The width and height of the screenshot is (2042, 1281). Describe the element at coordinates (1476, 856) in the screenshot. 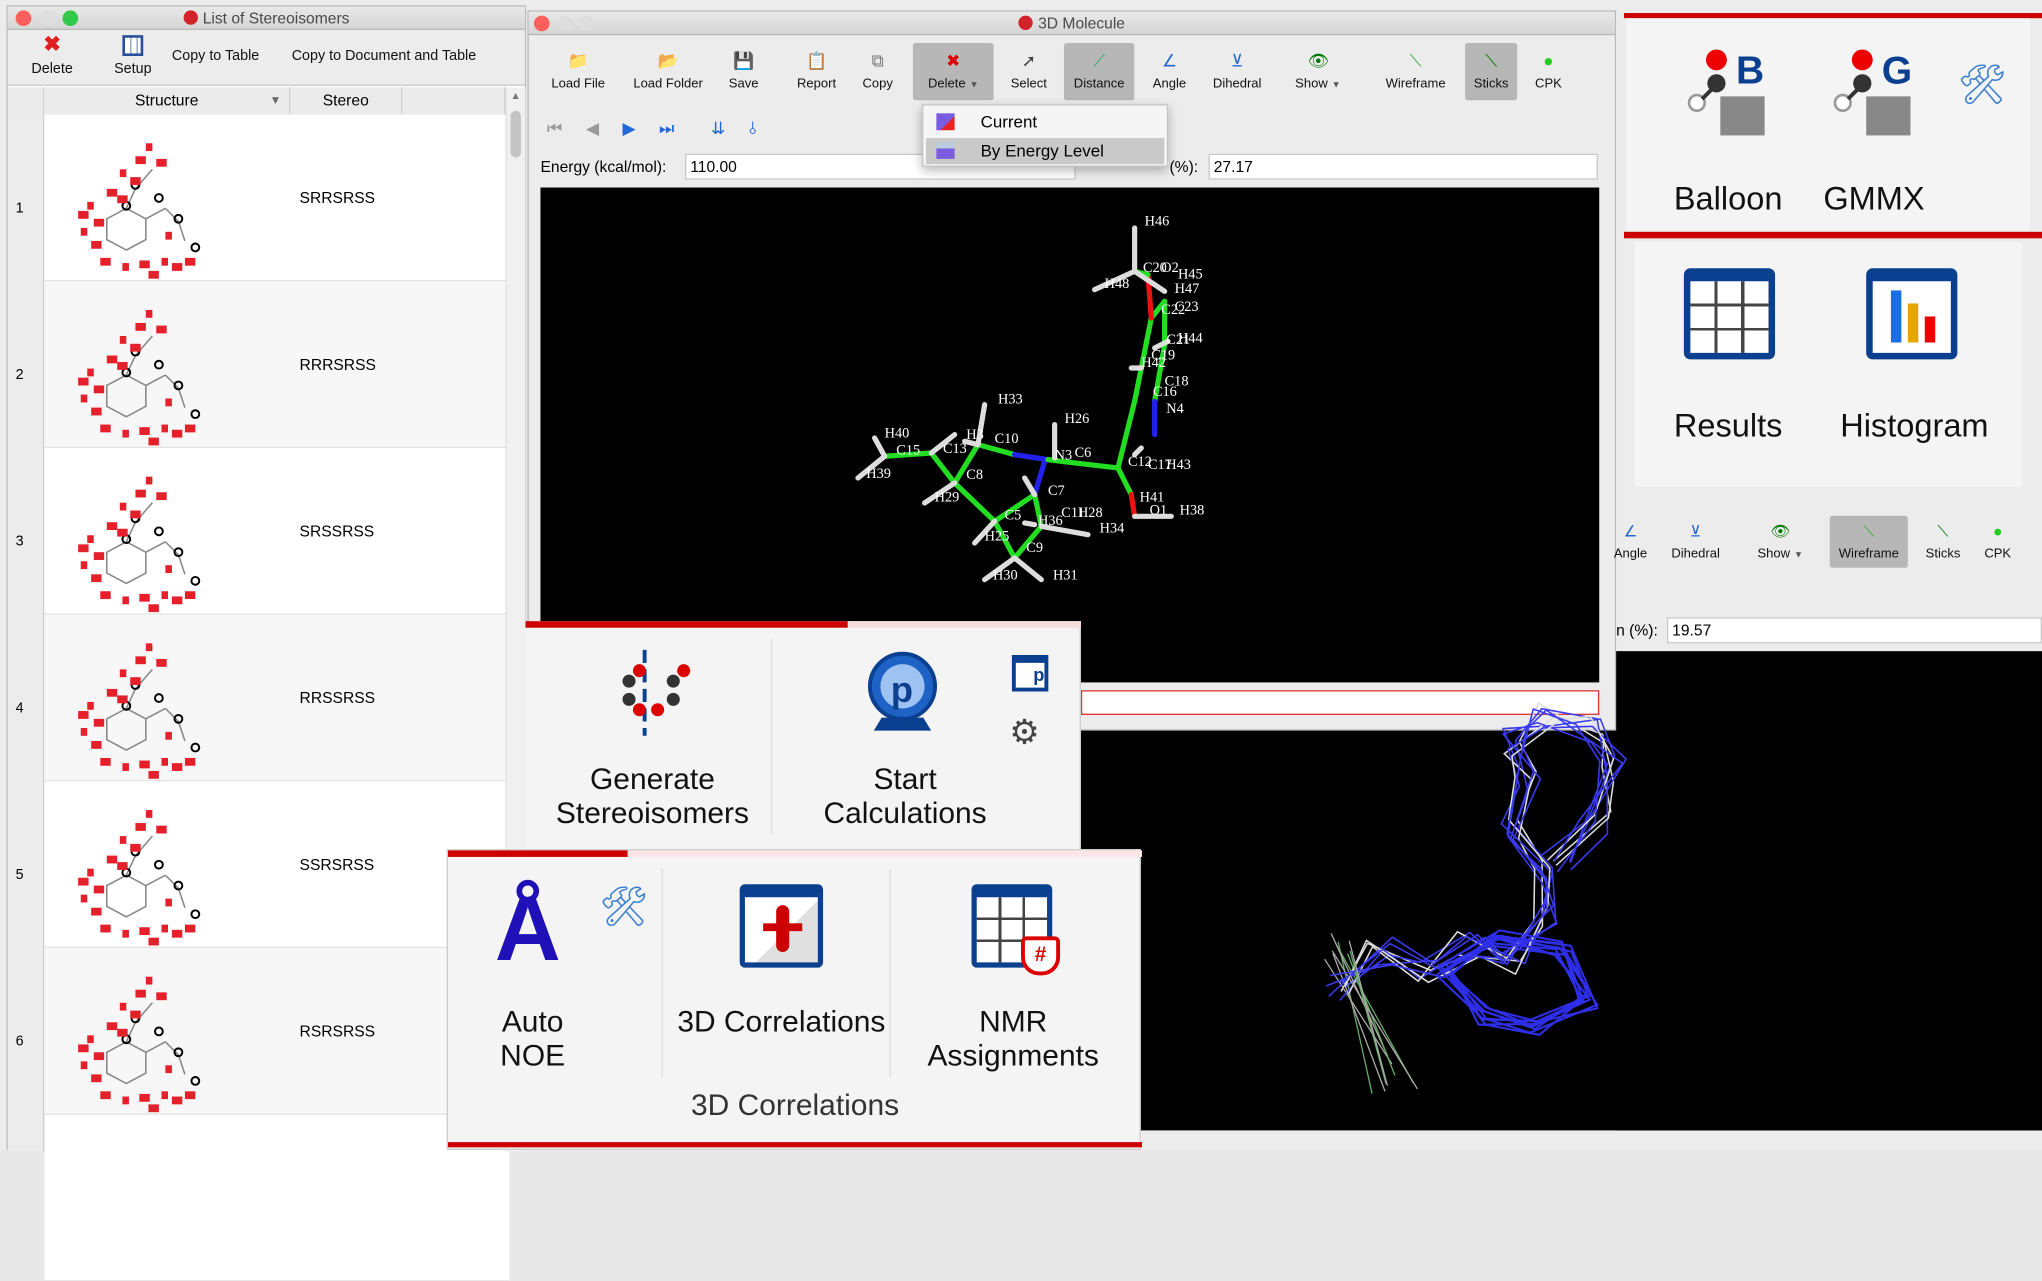

I see `conformer-trace` at that location.